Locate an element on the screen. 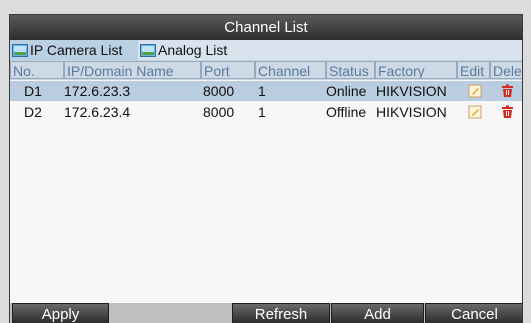 Image resolution: width=531 pixels, height=323 pixels. column-header-port: Port is located at coordinates (228, 70).